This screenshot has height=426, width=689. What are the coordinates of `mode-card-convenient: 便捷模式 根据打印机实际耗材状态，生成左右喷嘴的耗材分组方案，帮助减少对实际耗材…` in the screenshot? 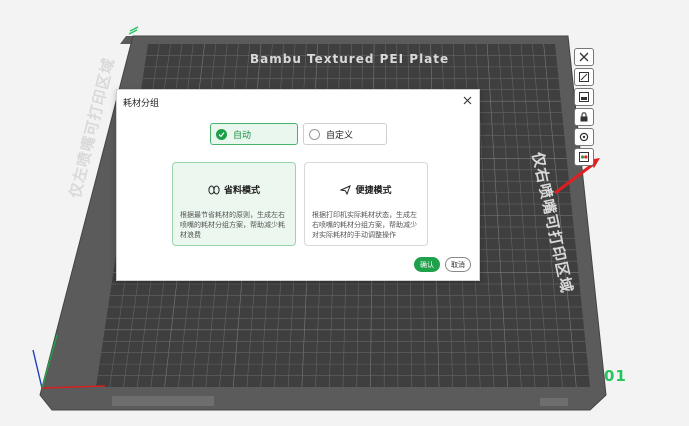 It's located at (366, 204).